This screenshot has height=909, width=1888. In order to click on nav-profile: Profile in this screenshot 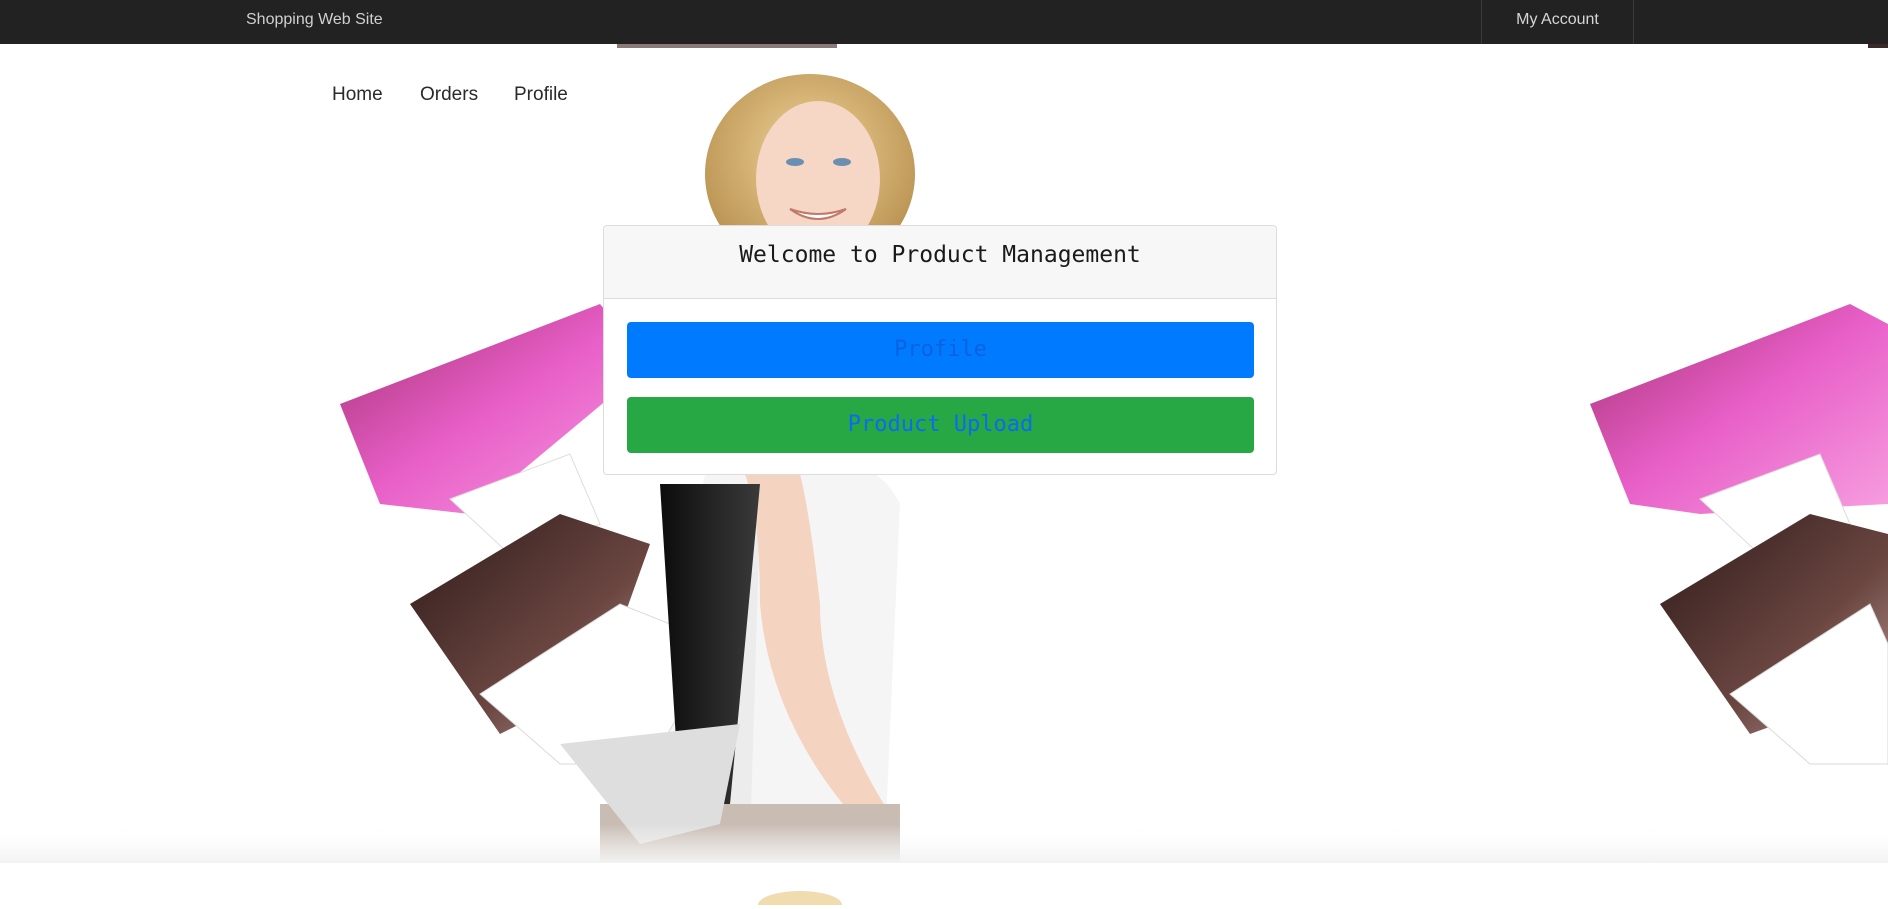, I will do `click(541, 95)`.